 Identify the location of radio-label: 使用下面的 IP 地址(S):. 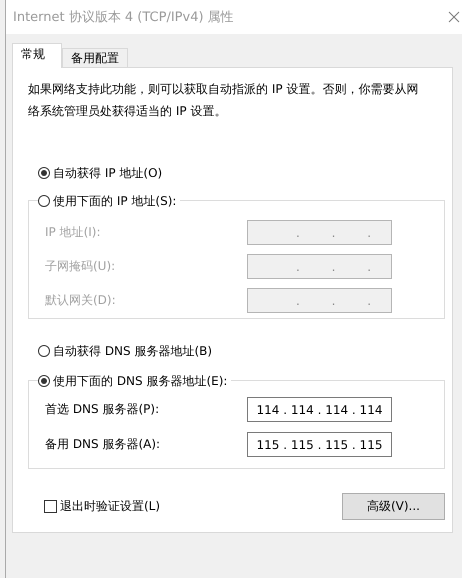
(114, 201).